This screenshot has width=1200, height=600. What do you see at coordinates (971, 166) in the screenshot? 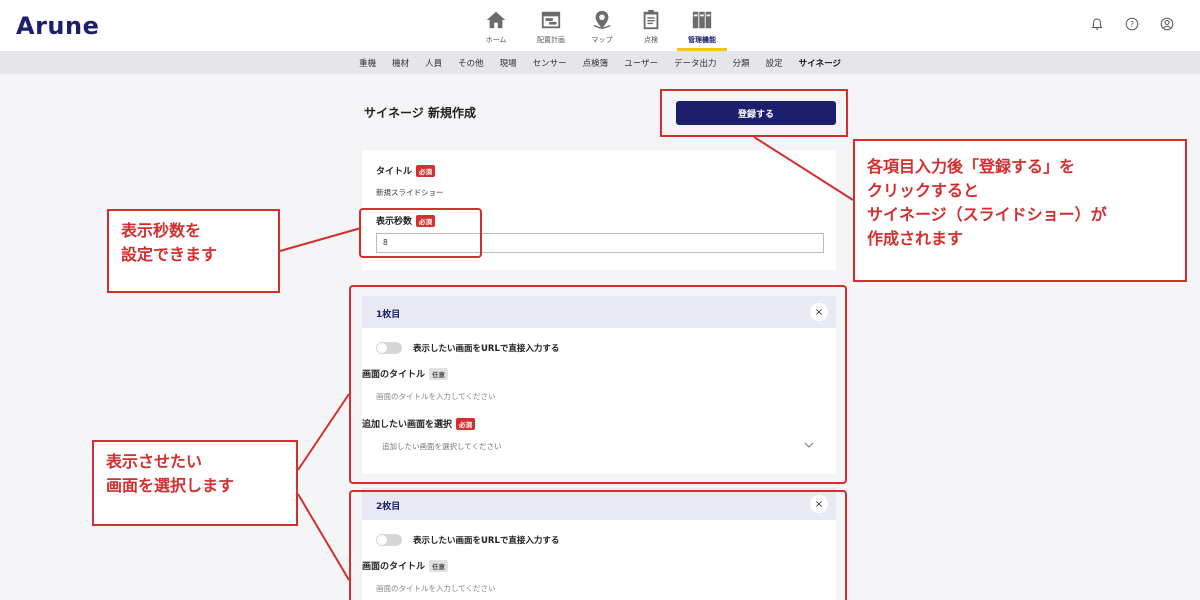
I see `callout-line: 各項目入力後「登録する」を` at bounding box center [971, 166].